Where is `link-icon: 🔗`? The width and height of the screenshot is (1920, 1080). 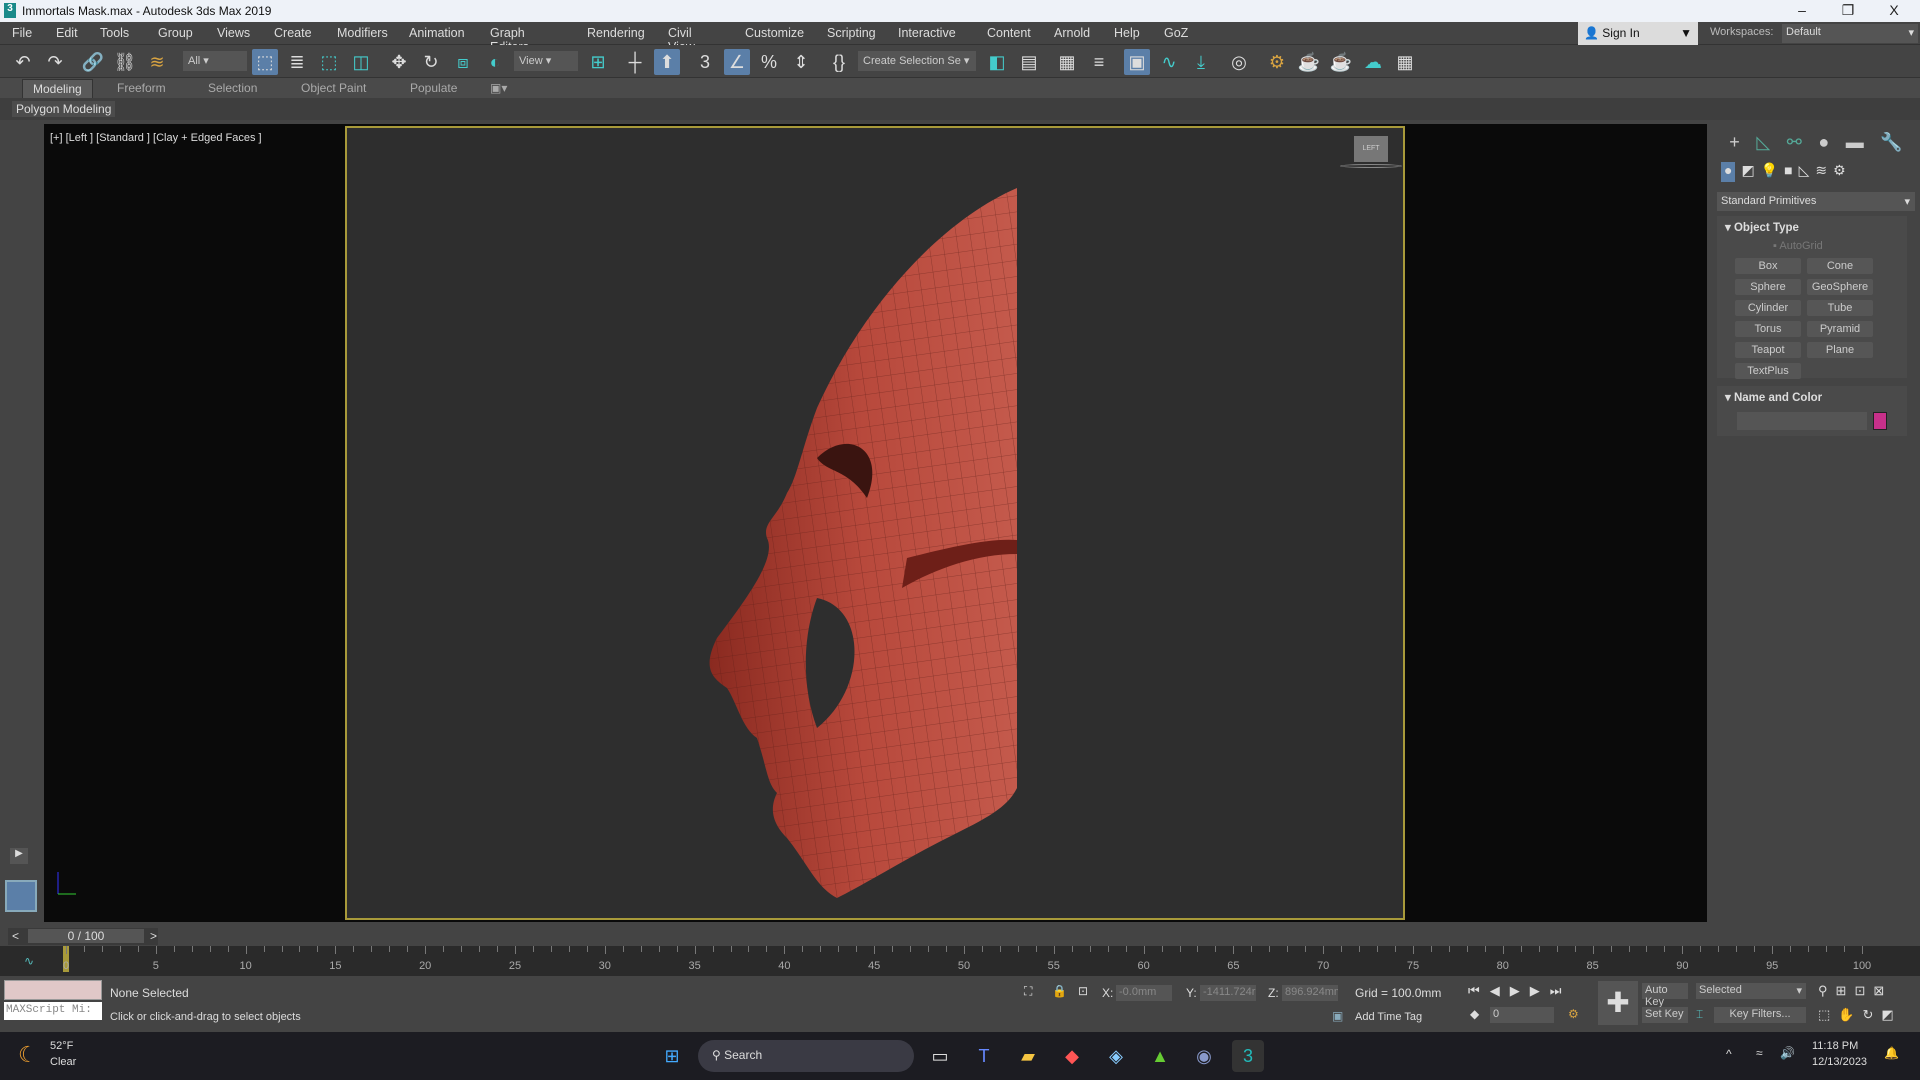
link-icon: 🔗 is located at coordinates (93, 62).